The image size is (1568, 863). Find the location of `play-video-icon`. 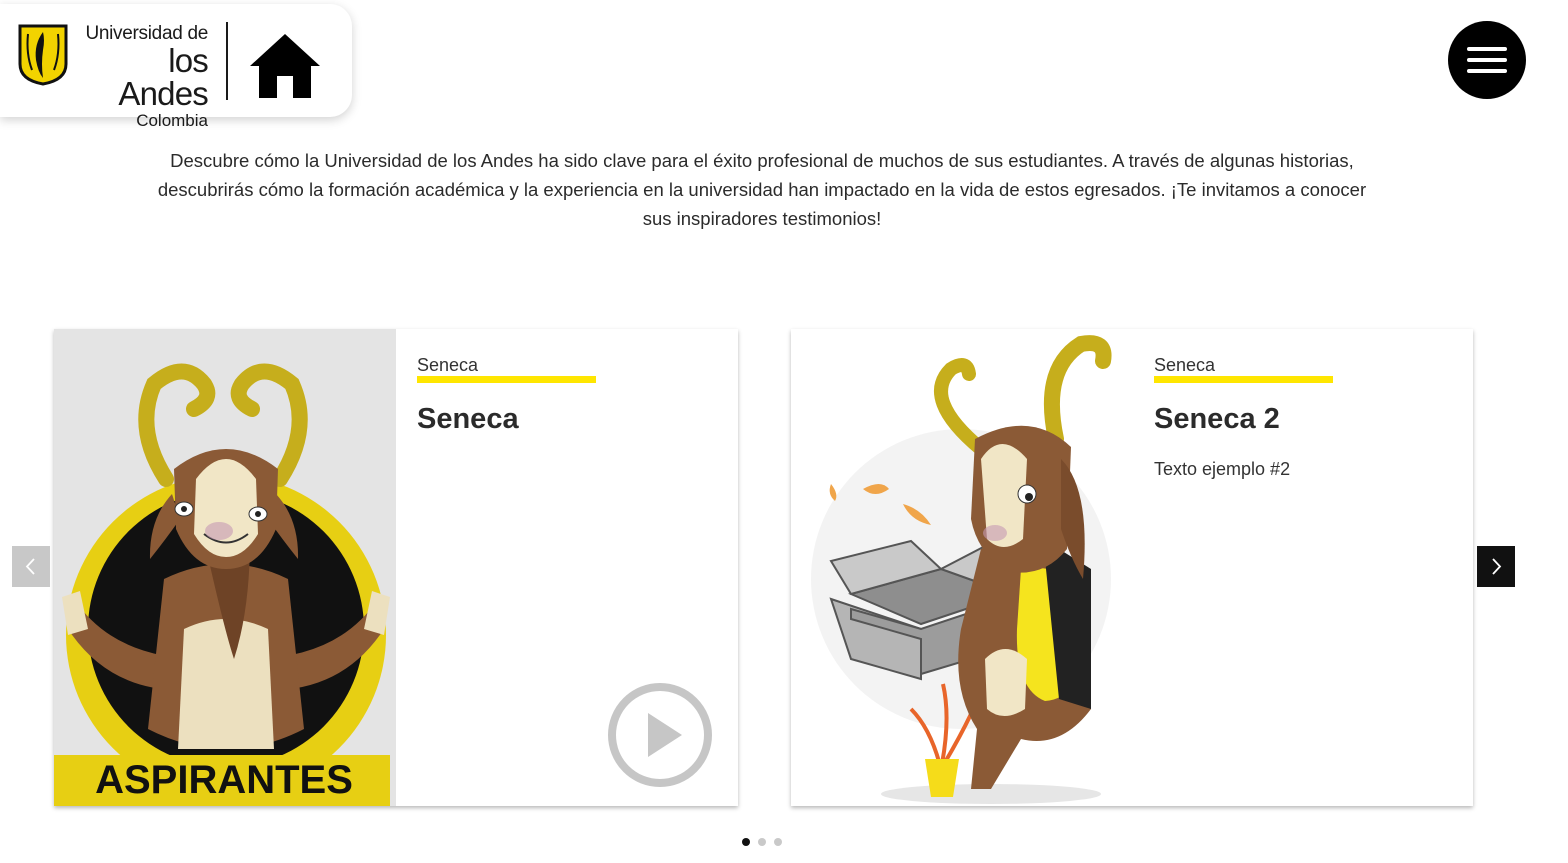

play-video-icon is located at coordinates (660, 735).